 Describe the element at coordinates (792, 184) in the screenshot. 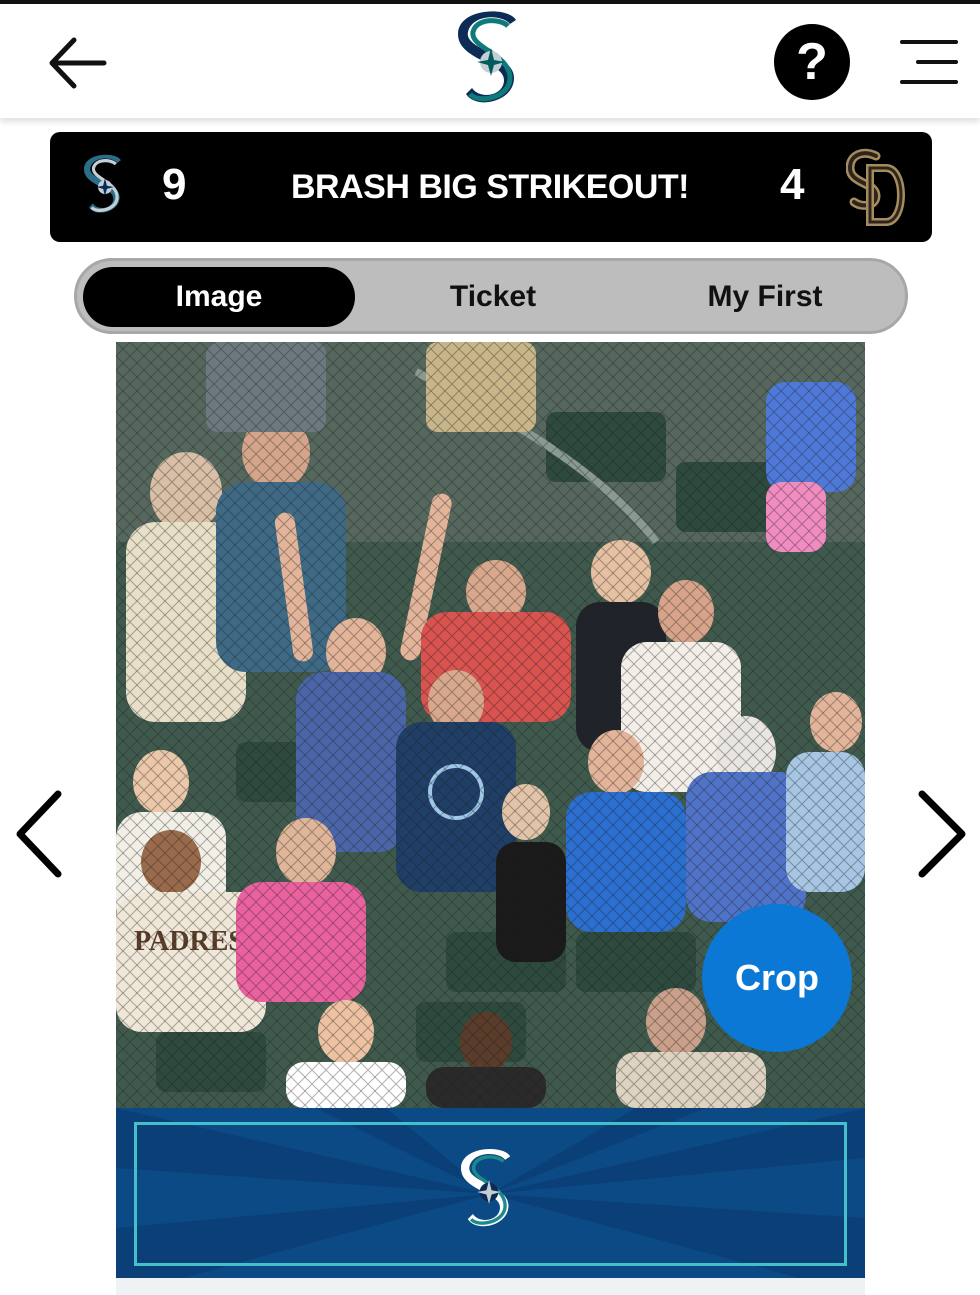

I see `away-score: 4` at that location.